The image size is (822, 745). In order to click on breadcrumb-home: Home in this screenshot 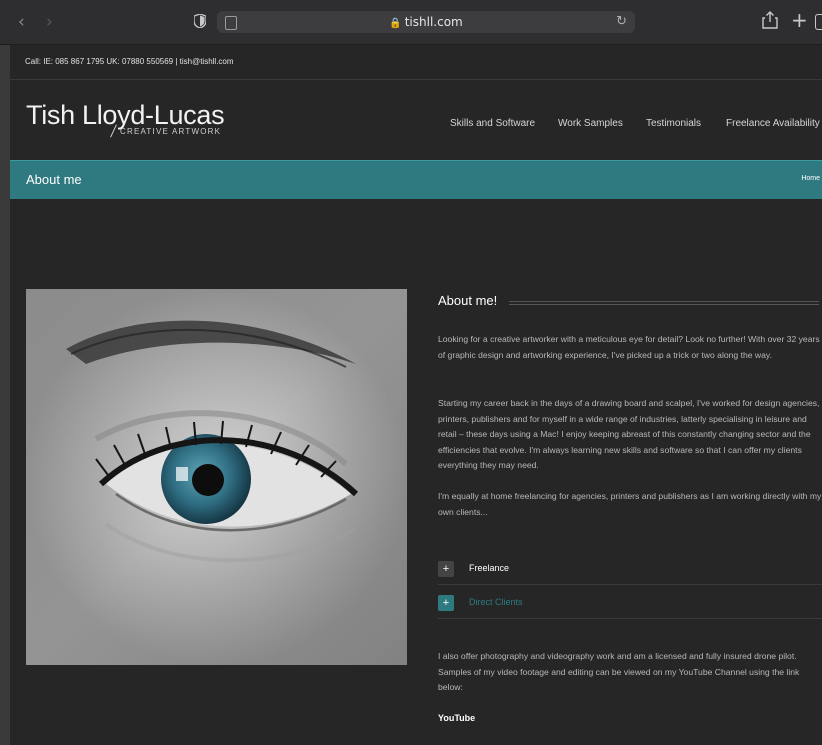, I will do `click(810, 178)`.